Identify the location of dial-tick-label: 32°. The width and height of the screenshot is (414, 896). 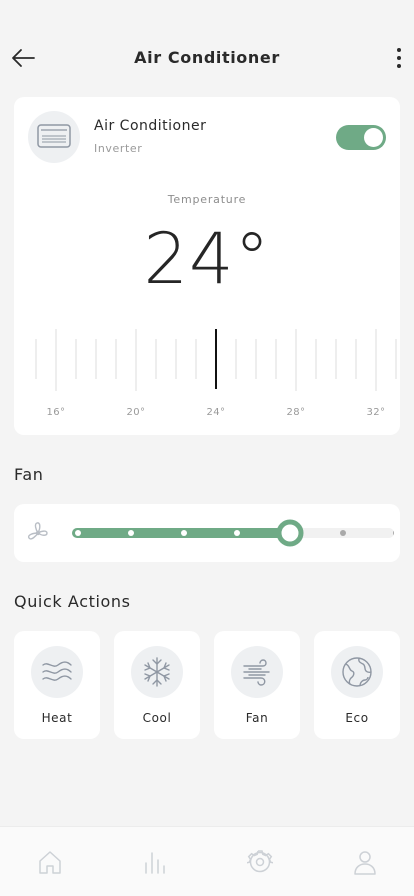
(376, 412).